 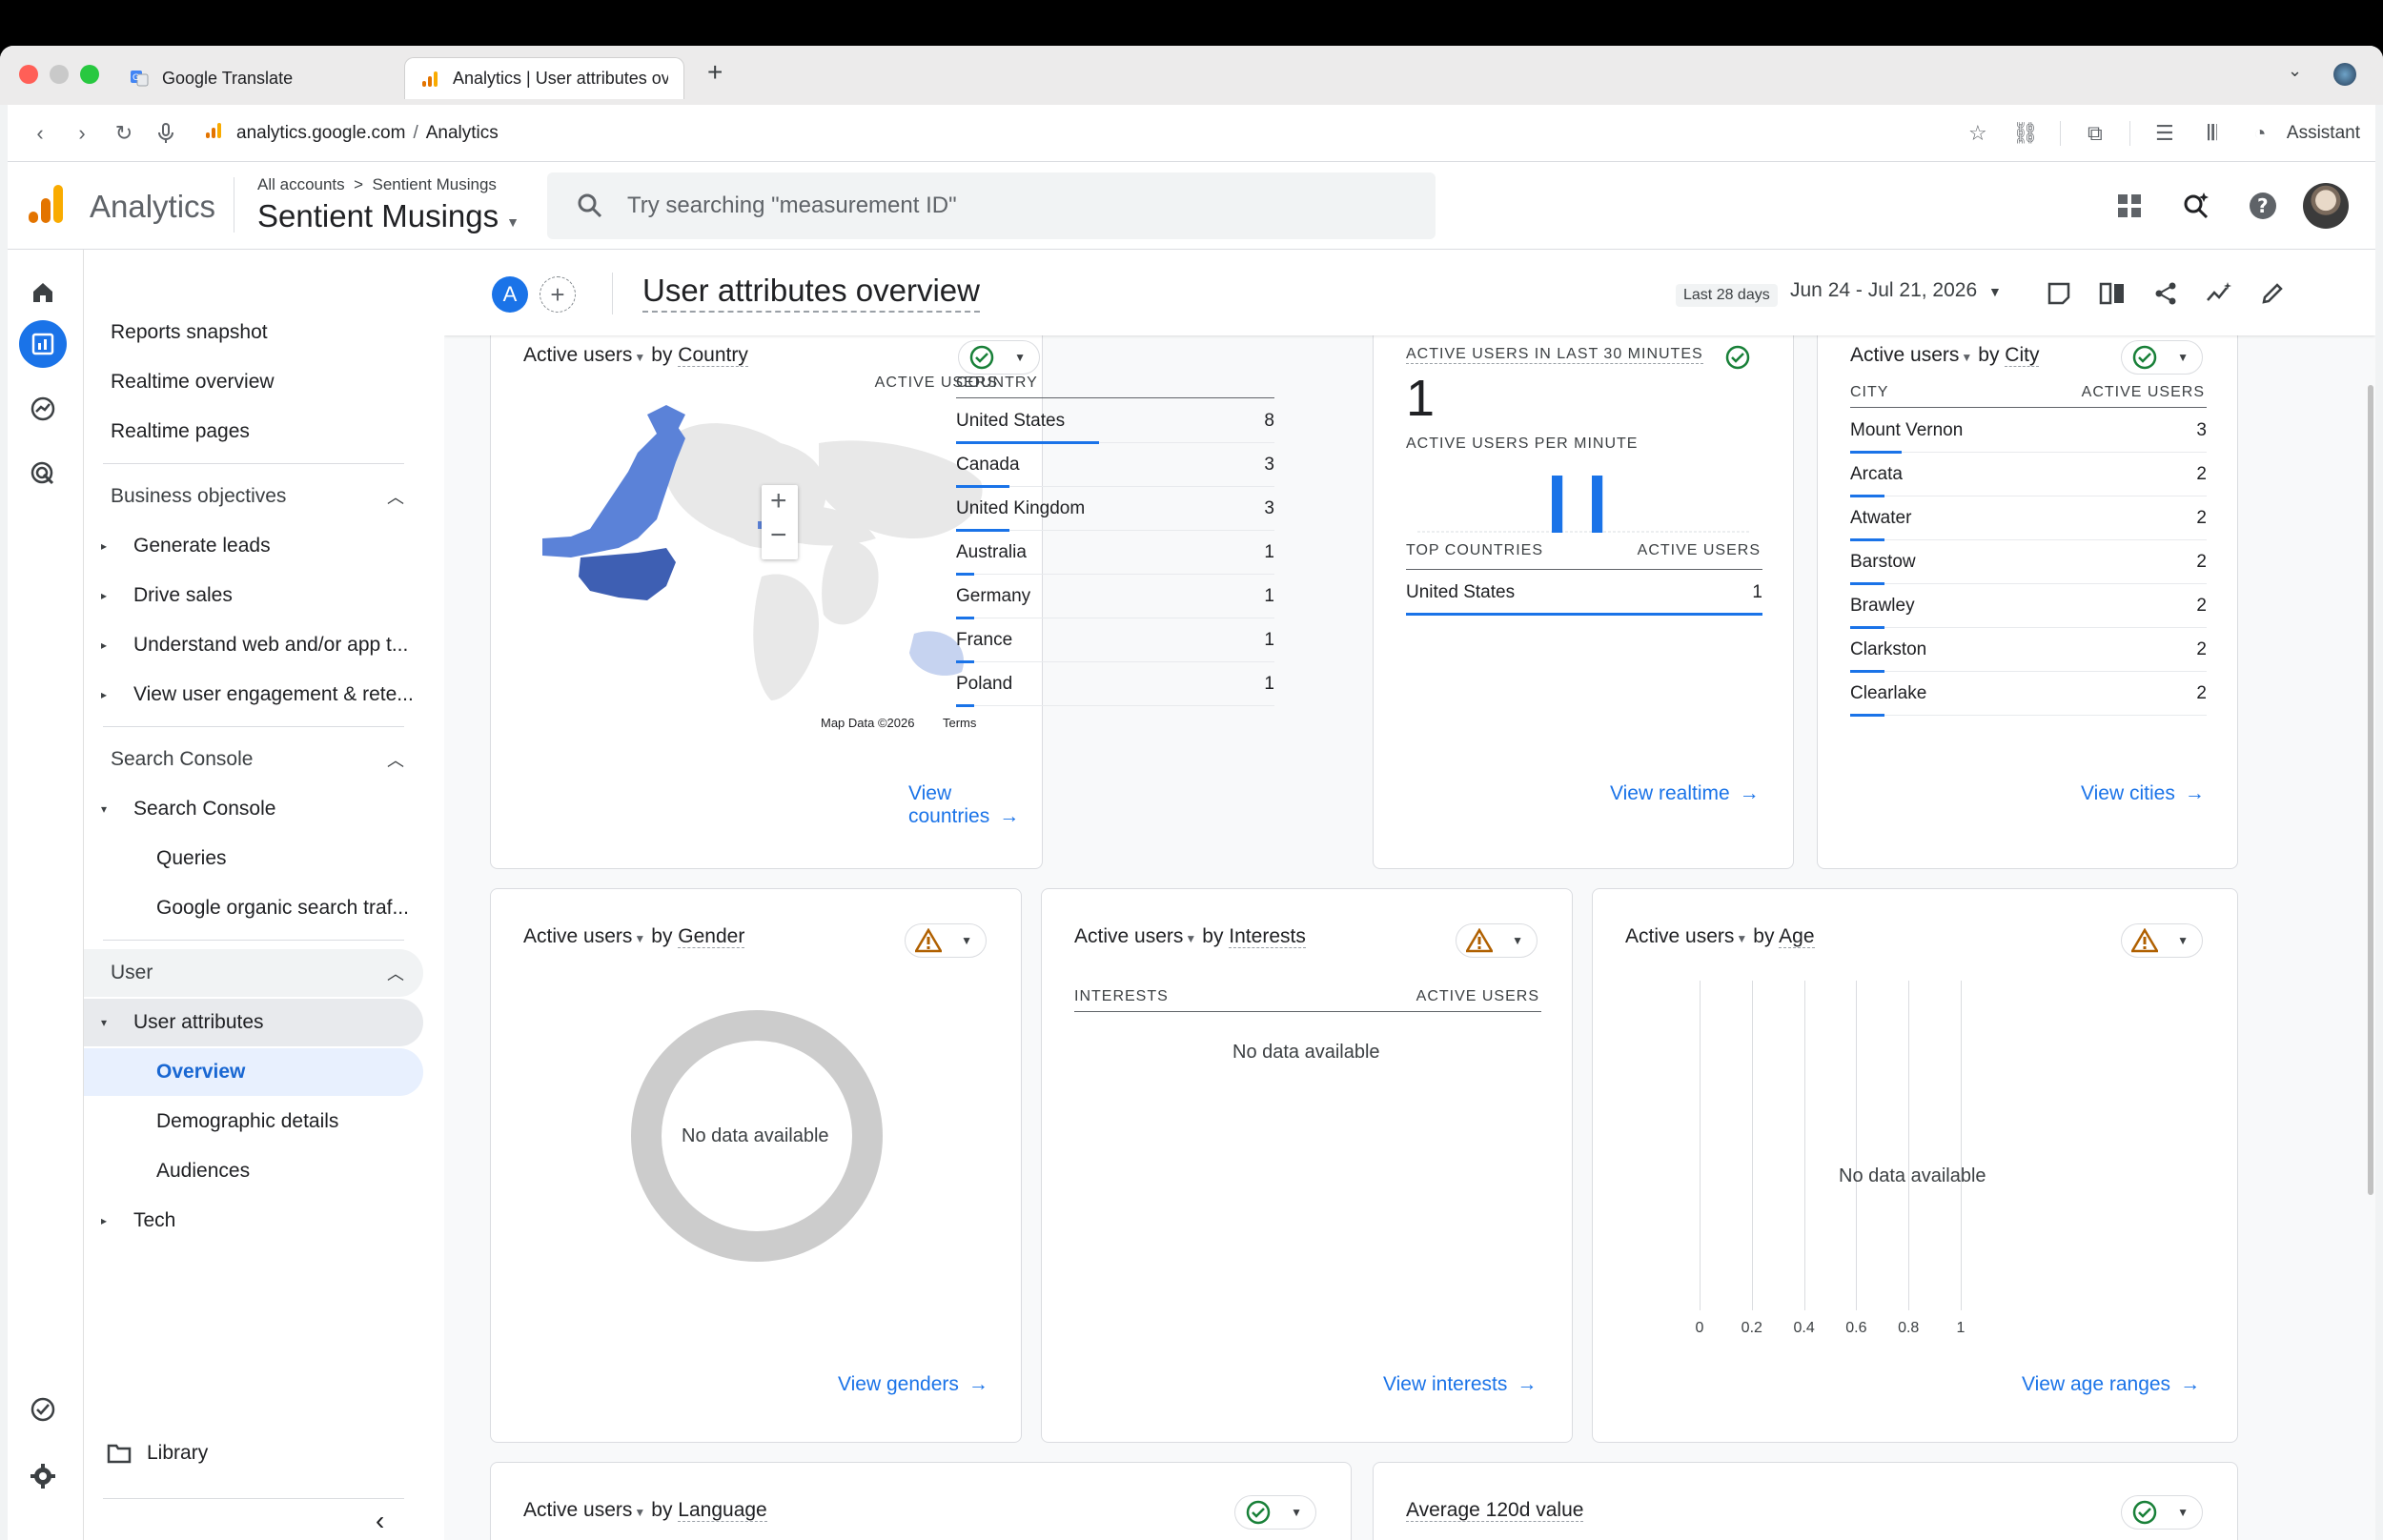 I want to click on nav-section-search-console: Search Console ︿, so click(x=254, y=759).